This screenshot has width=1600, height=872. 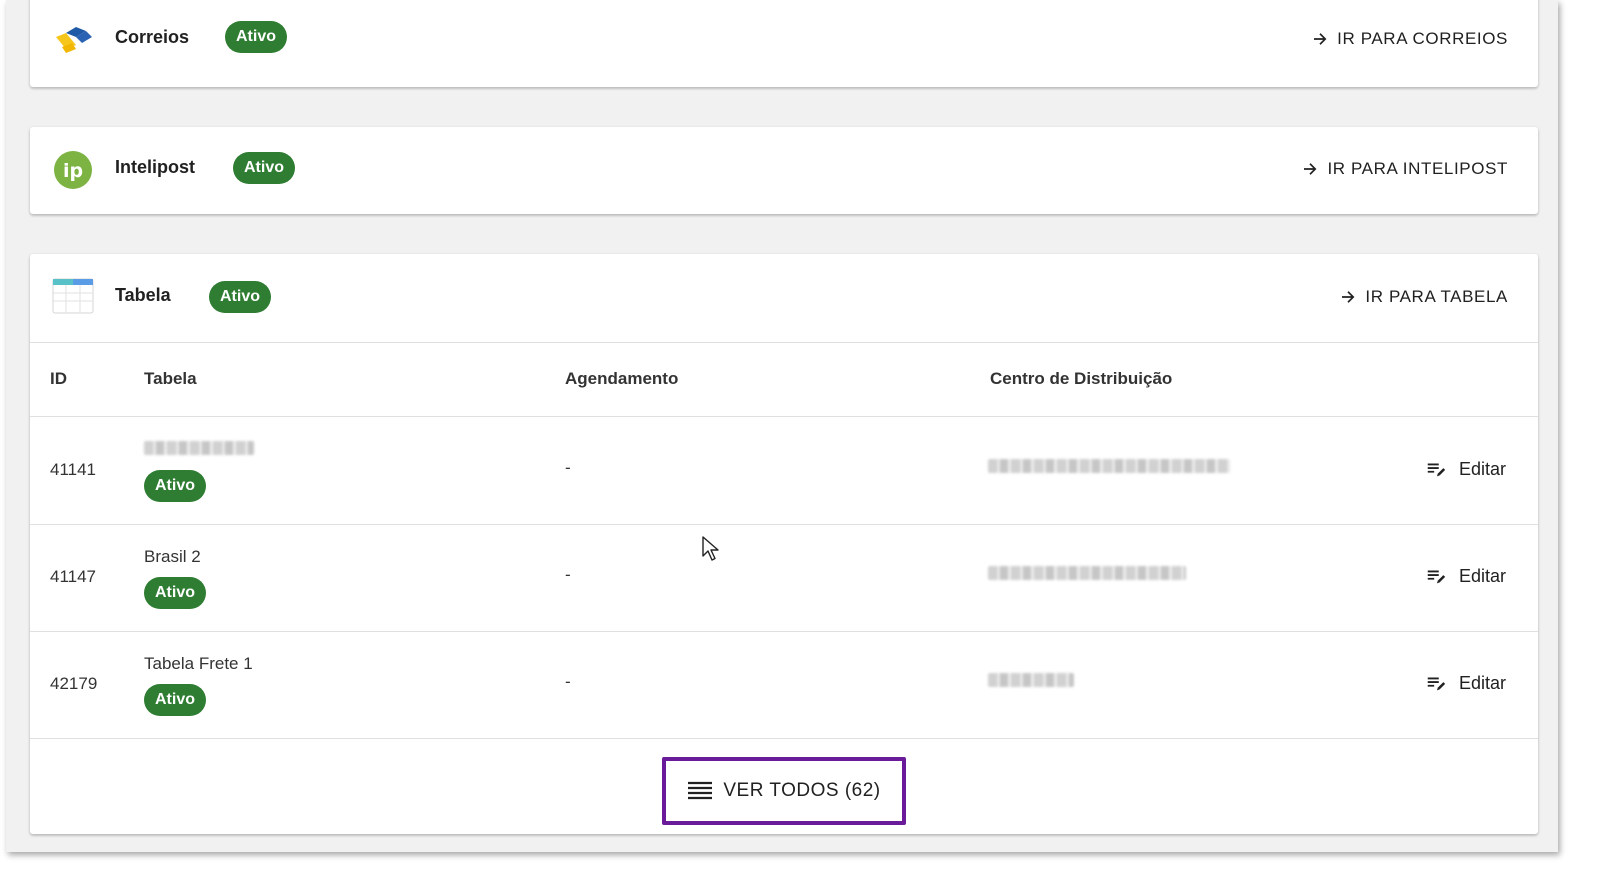 What do you see at coordinates (784, 578) in the screenshot?
I see `table-row: 41147 Brasil 2 Ativo - Editar` at bounding box center [784, 578].